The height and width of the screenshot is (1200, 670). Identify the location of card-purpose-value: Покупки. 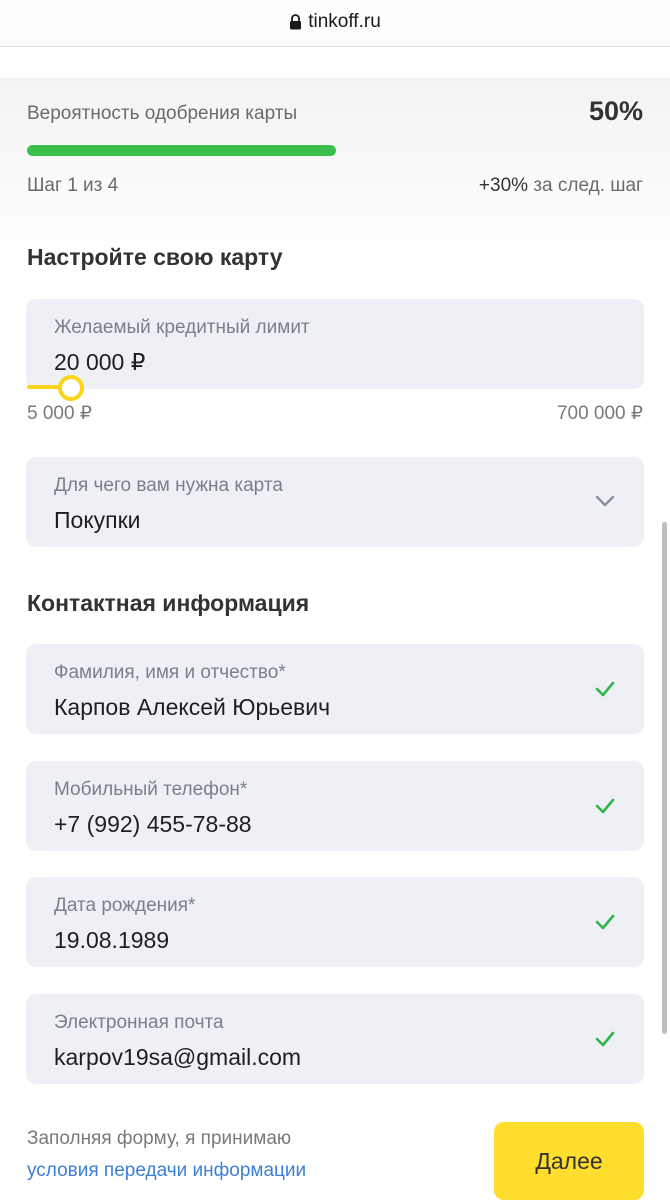
(97, 520).